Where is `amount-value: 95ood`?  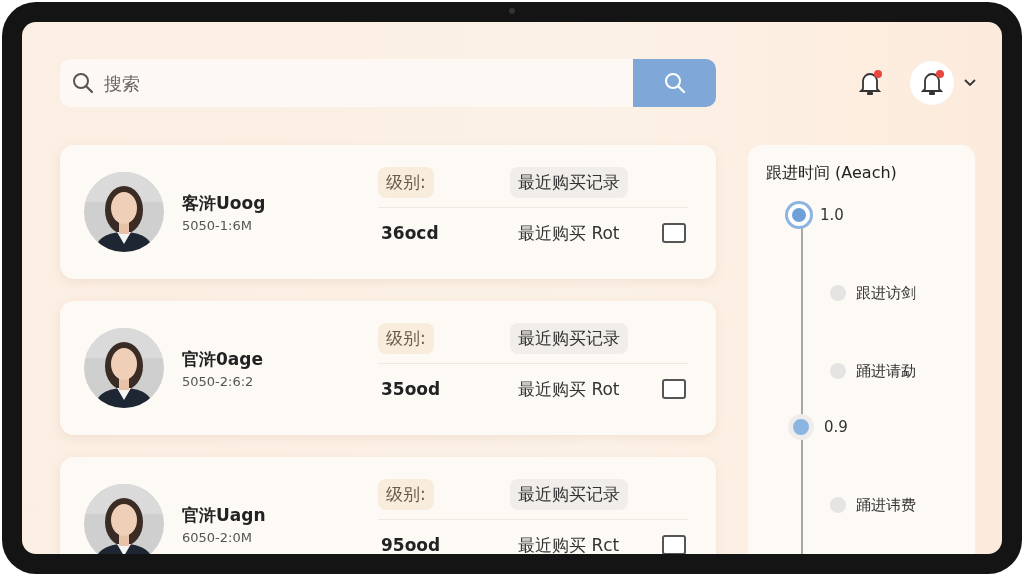
amount-value: 95ood is located at coordinates (411, 544).